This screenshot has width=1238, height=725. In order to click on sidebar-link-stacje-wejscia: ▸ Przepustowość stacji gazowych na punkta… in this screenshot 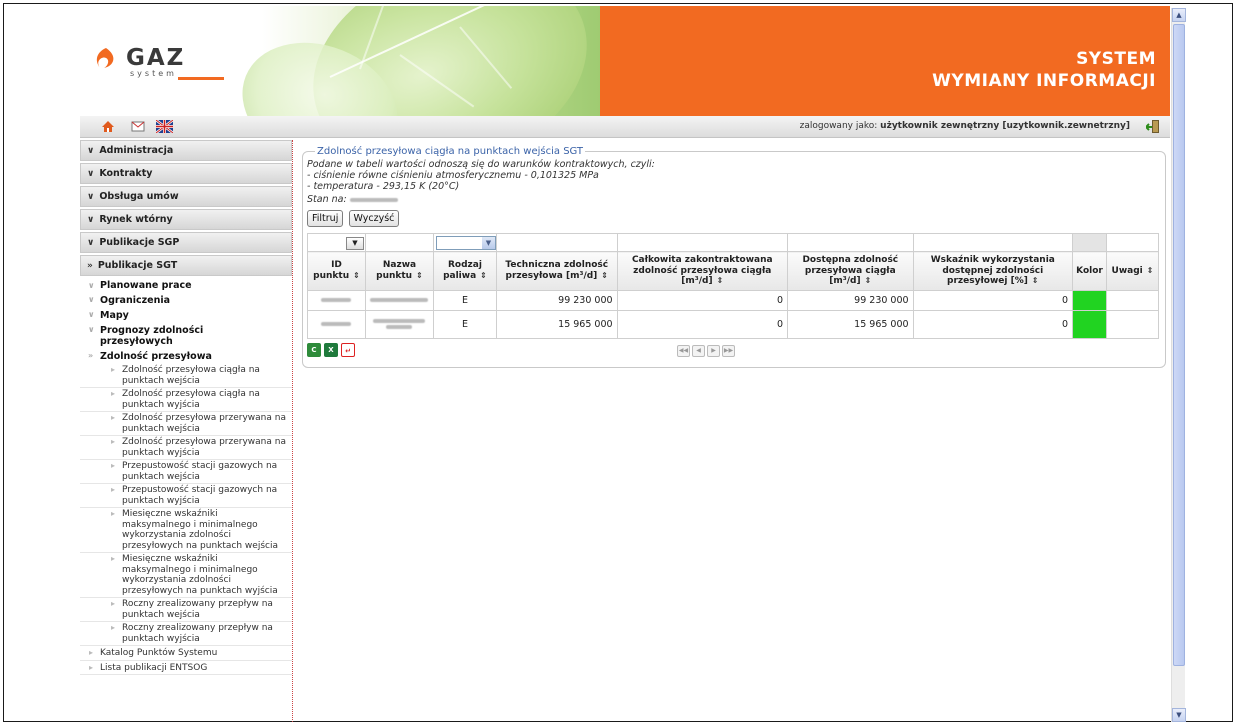, I will do `click(186, 472)`.